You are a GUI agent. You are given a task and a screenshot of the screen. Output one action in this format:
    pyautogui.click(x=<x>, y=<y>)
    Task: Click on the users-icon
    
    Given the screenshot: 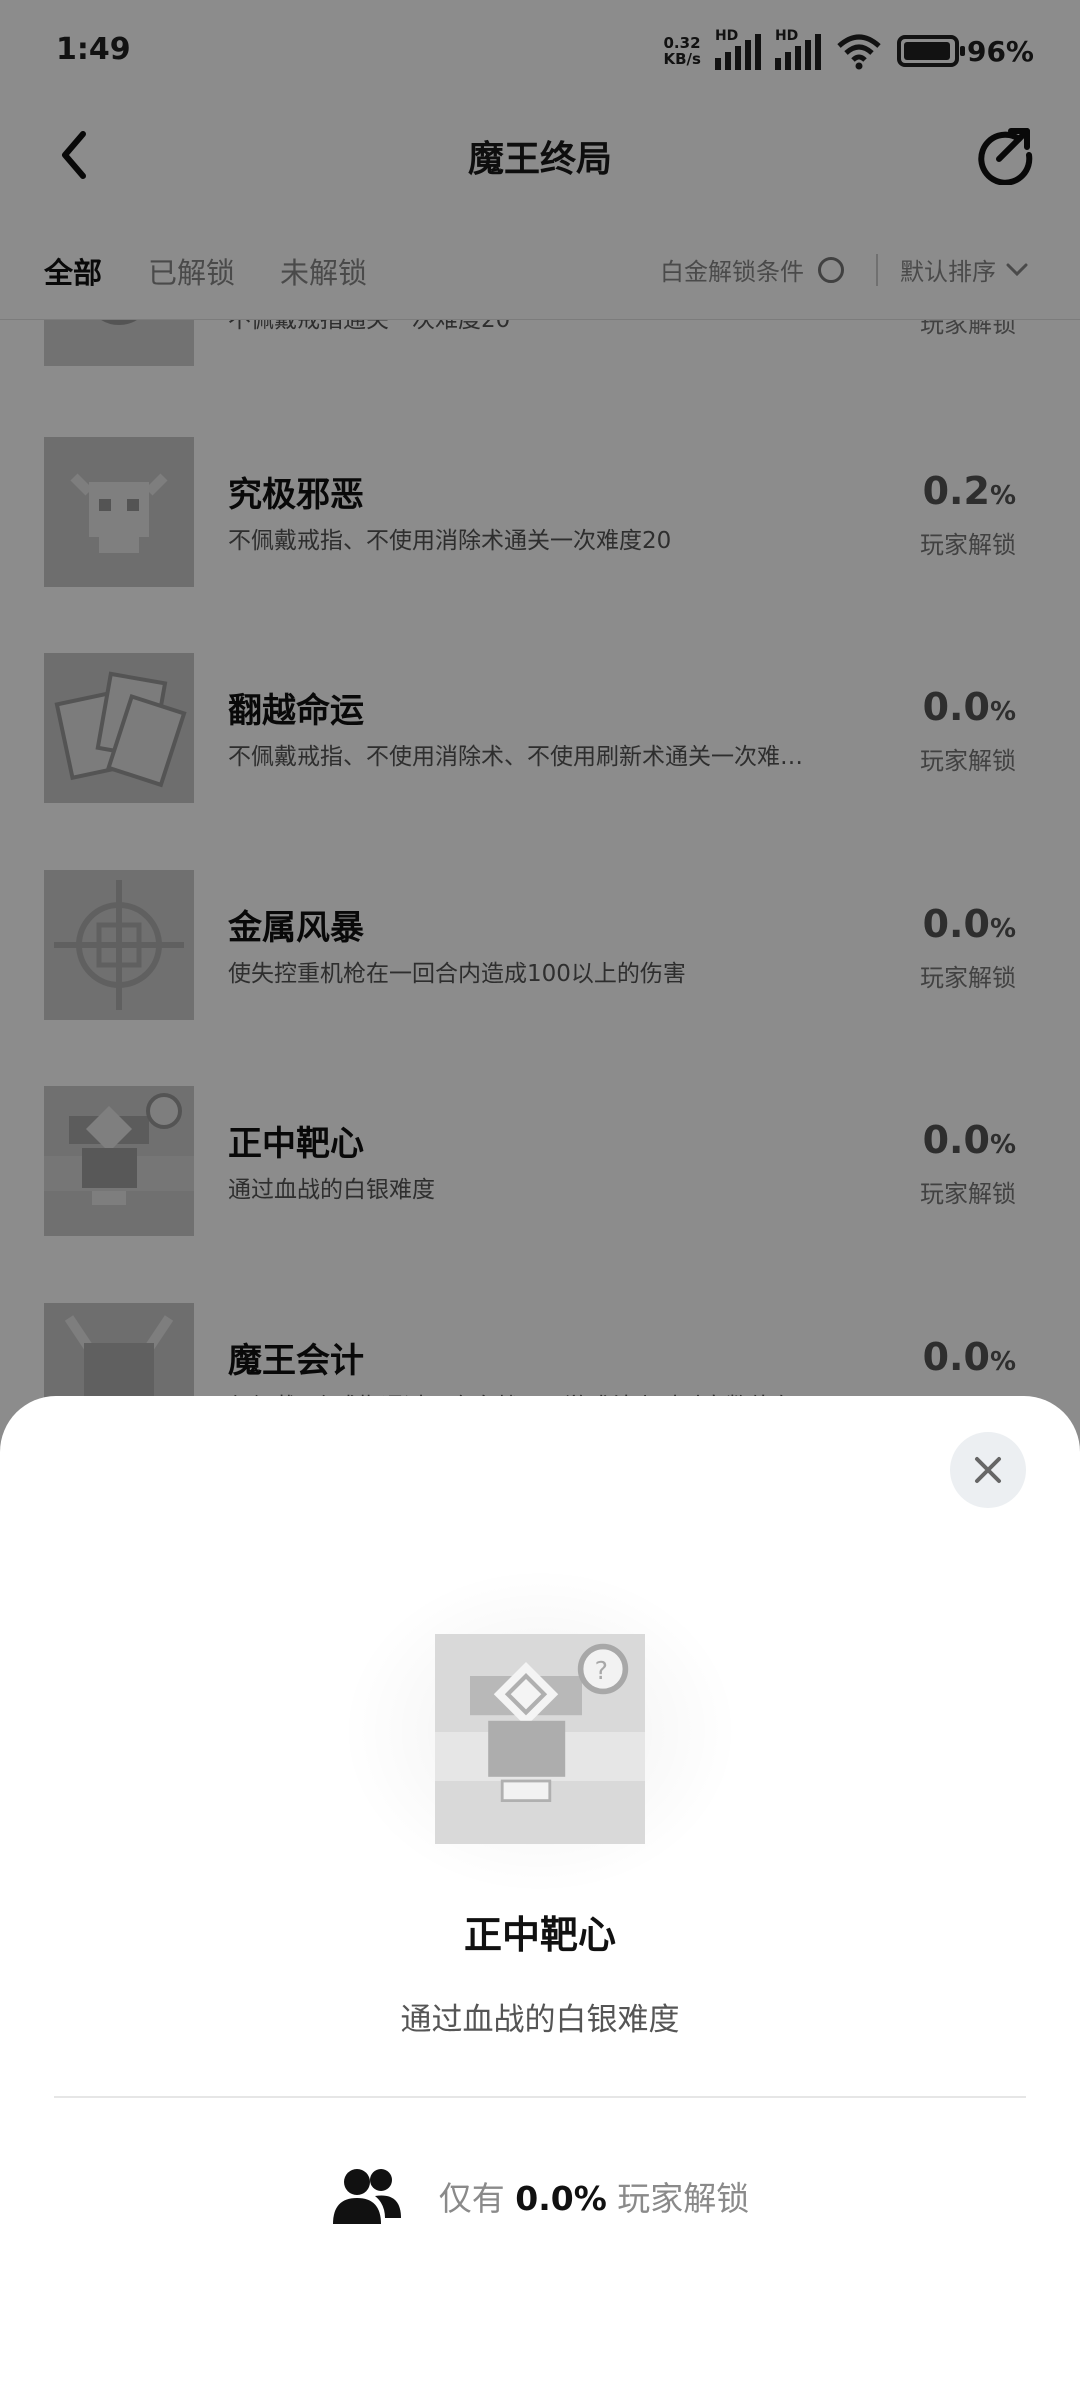 What is the action you would take?
    pyautogui.click(x=366, y=2196)
    